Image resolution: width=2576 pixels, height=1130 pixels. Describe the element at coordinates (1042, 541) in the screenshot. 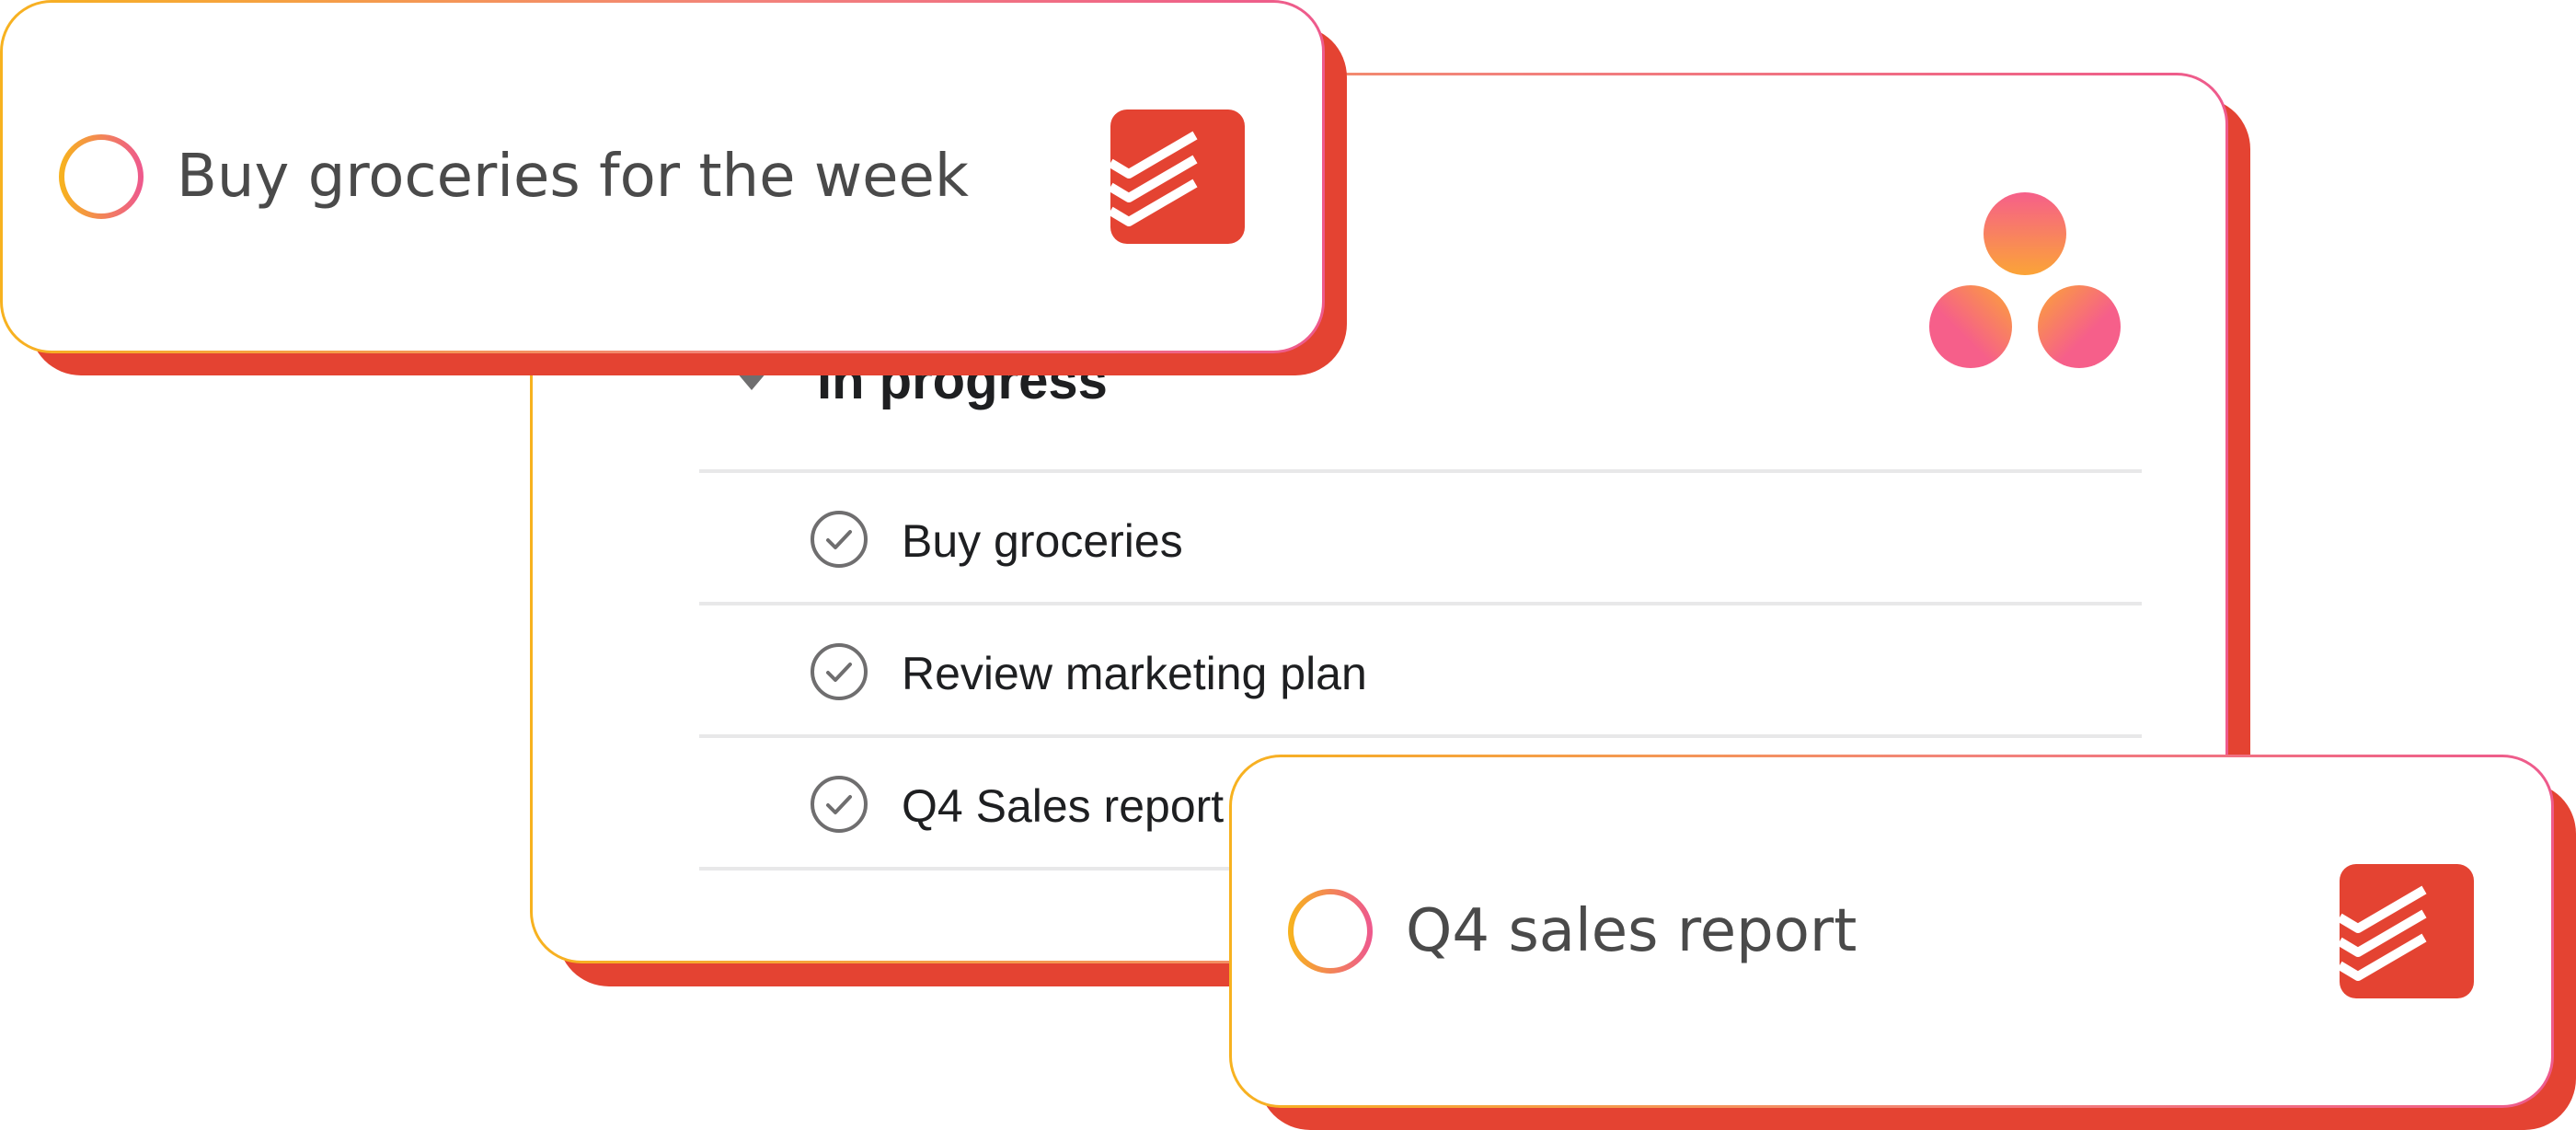

I see `task-name: Buy groceries` at that location.